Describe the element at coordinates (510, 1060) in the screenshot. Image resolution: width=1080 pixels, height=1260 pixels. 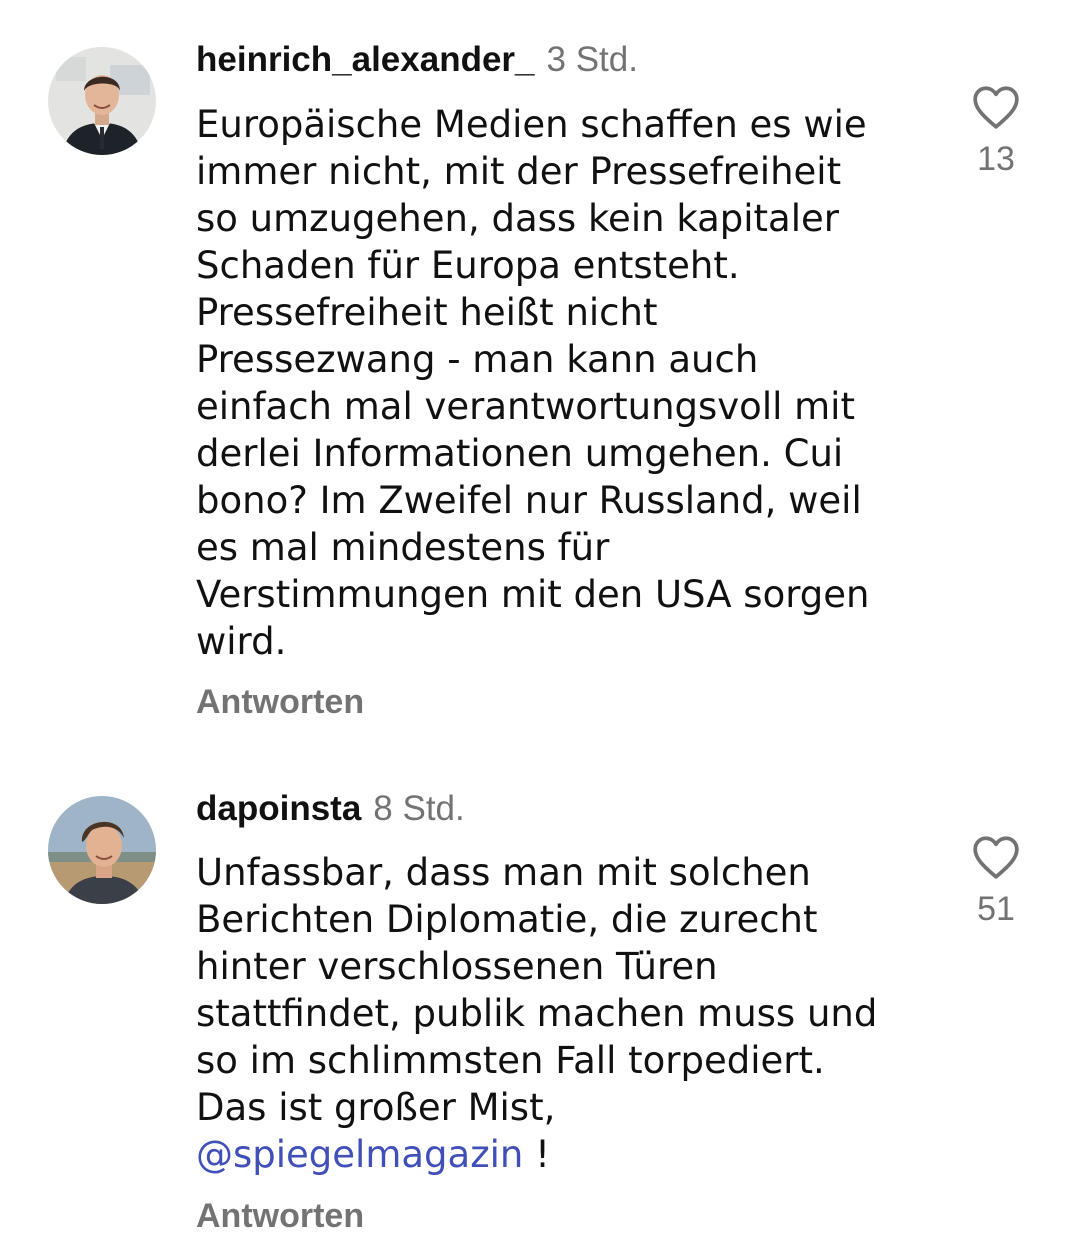
I see `comment-text-line: so im schlimmsten Fall torpediert.` at that location.